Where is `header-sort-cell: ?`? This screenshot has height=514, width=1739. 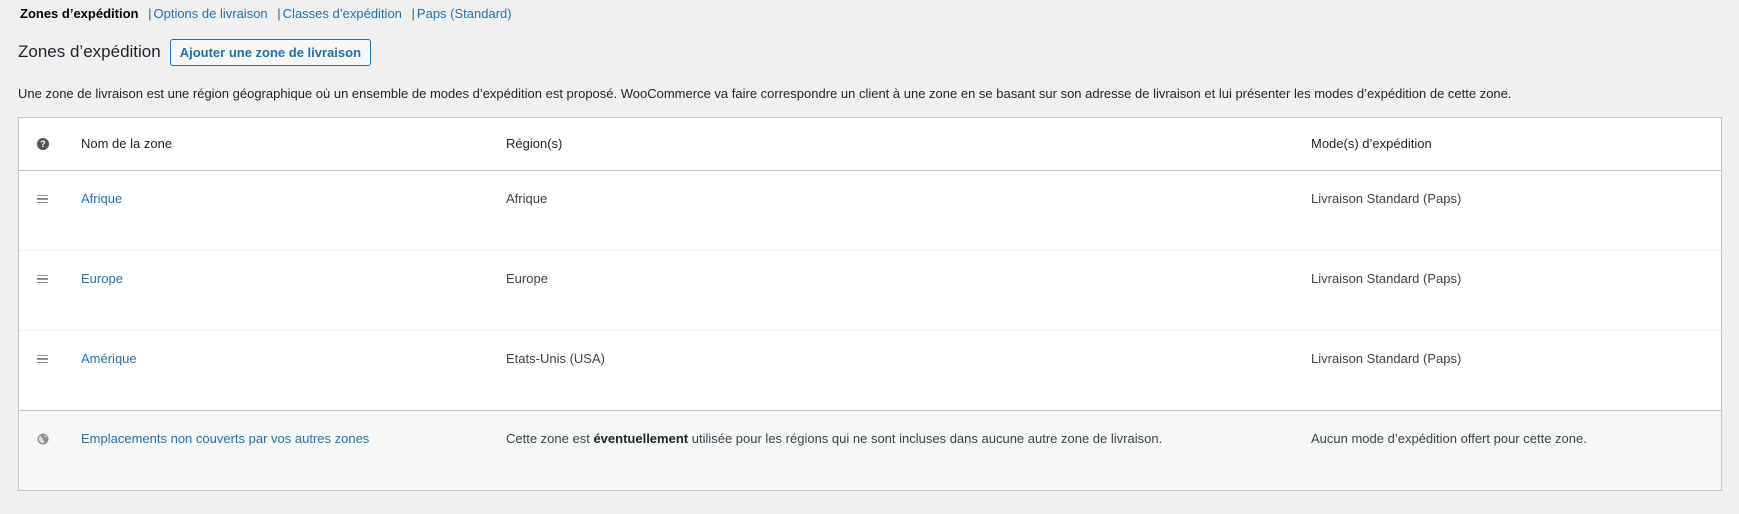 header-sort-cell: ? is located at coordinates (50, 144).